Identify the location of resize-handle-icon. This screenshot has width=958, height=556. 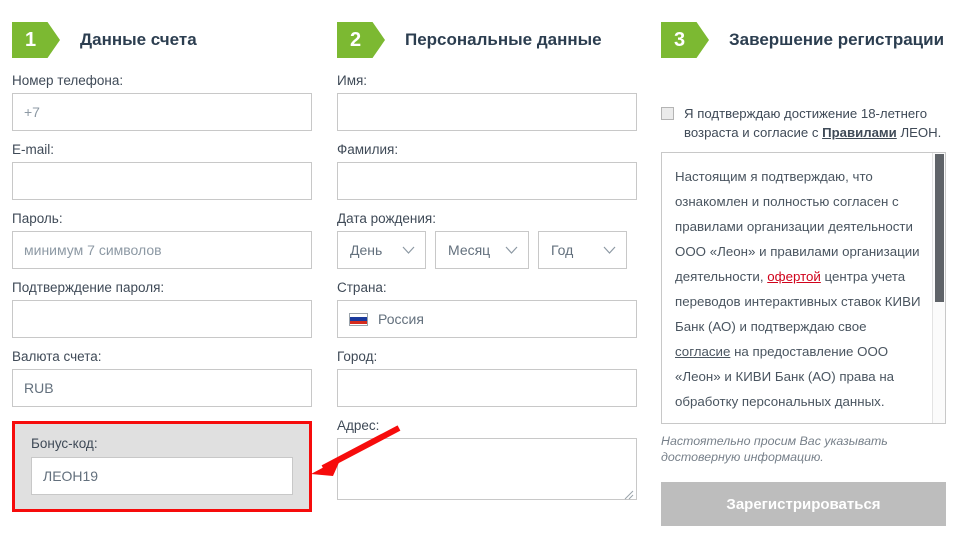
(628, 493).